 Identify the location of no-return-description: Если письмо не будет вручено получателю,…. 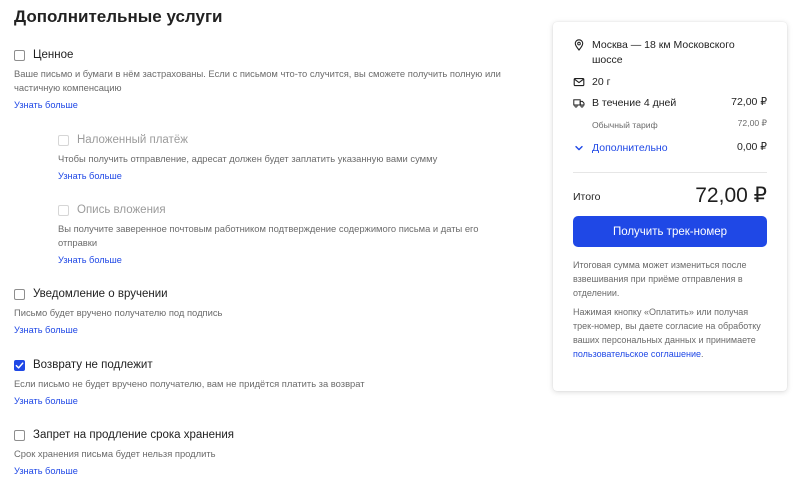
(189, 383).